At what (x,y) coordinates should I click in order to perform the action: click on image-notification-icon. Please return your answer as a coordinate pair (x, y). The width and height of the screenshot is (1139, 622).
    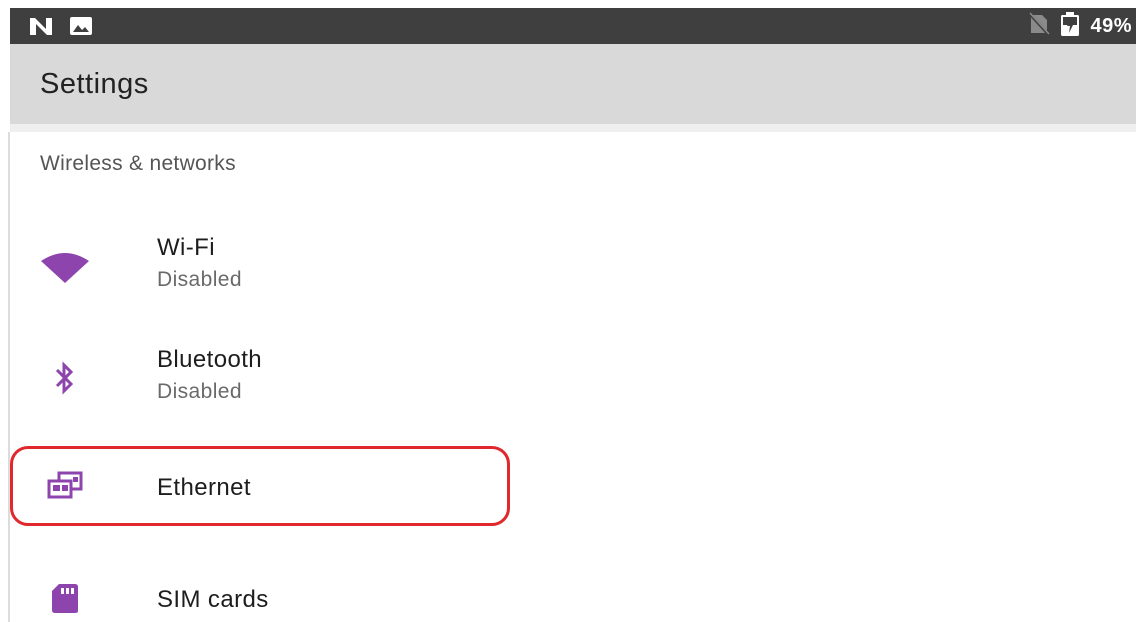
    Looking at the image, I should click on (81, 26).